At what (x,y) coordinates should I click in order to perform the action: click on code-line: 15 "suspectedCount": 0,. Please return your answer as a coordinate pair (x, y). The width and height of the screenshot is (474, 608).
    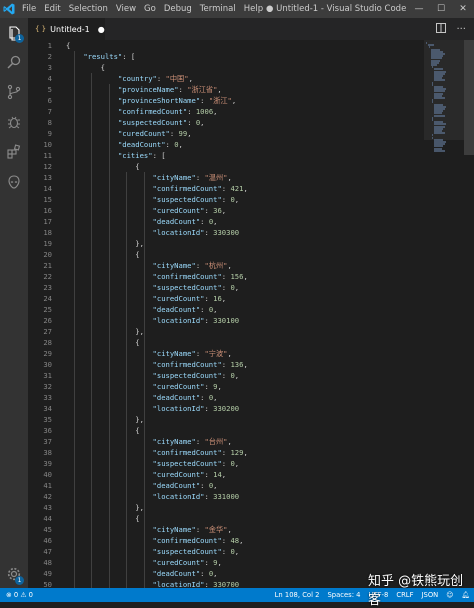
    Looking at the image, I should click on (248, 199).